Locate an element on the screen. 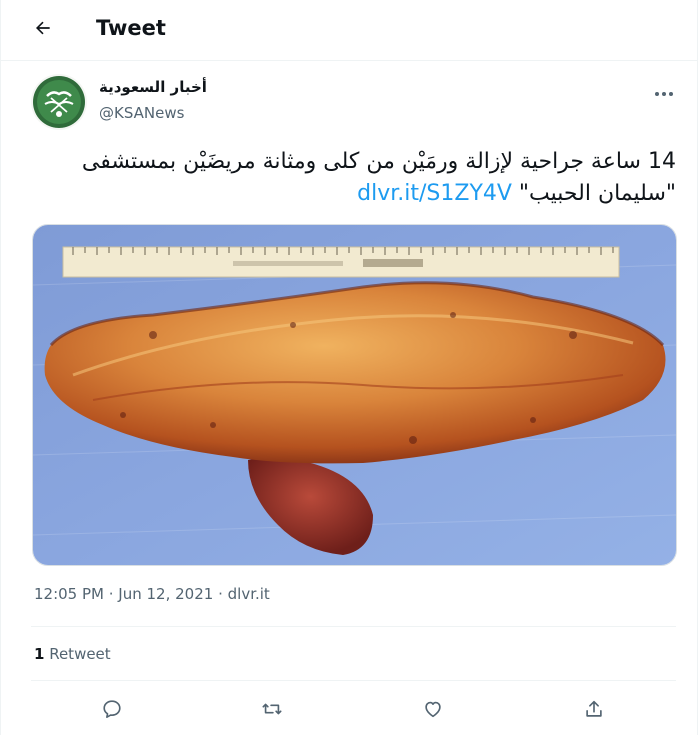 This screenshot has width=700, height=735. page-header: Tweet is located at coordinates (349, 30).